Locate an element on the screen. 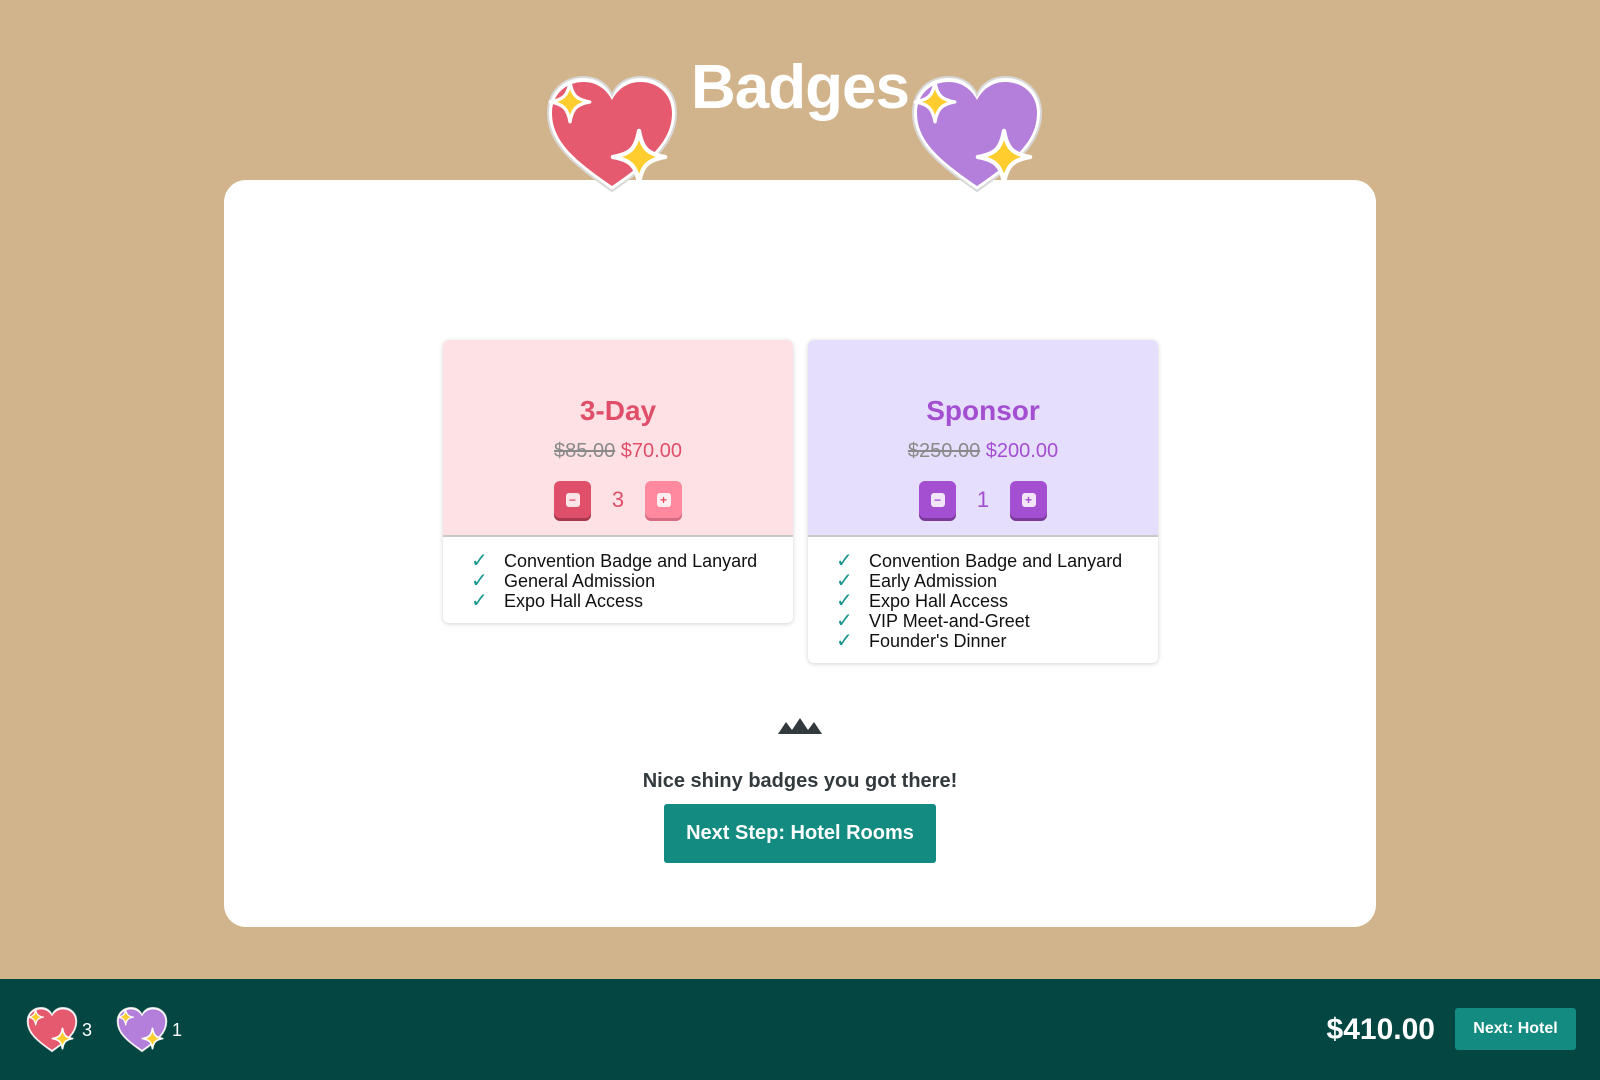  original-price: $85.00 is located at coordinates (585, 451).